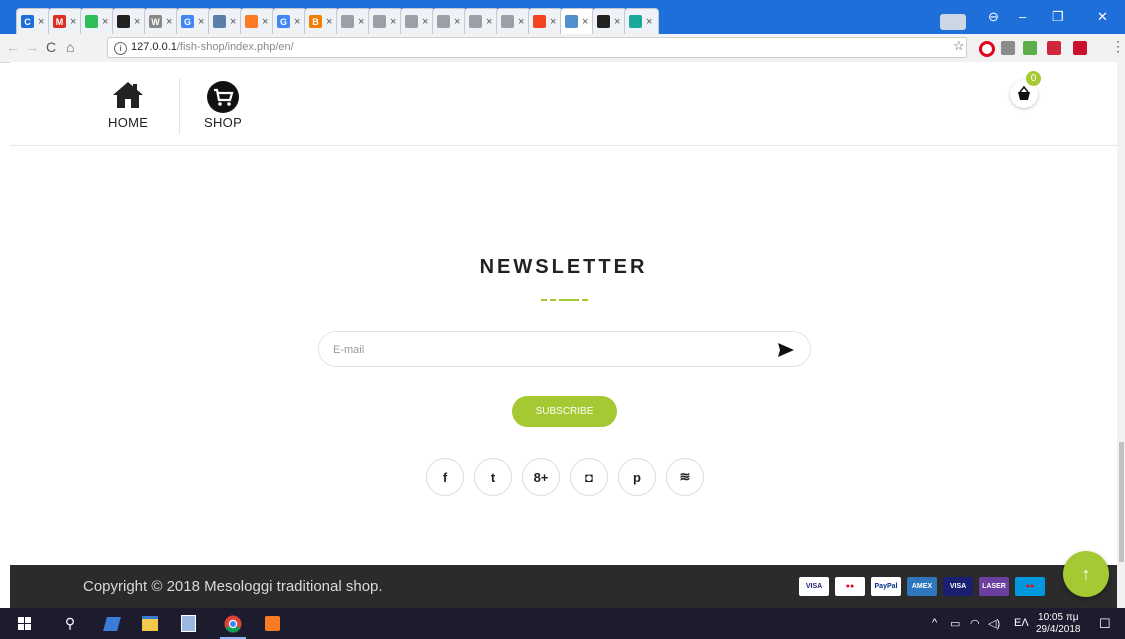  Describe the element at coordinates (543, 350) in the screenshot. I see `email-field` at that location.